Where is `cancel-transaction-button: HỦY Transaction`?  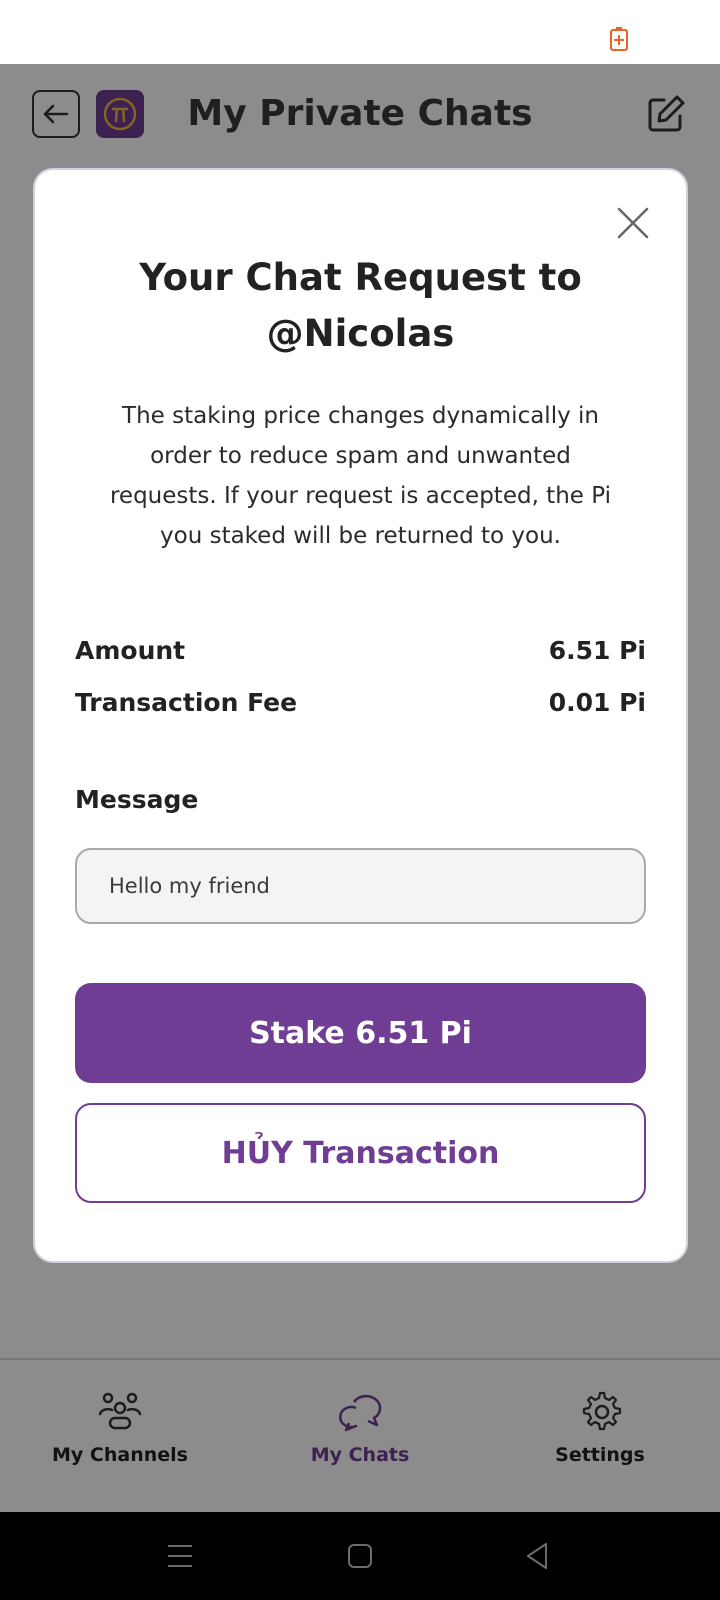 cancel-transaction-button: HỦY Transaction is located at coordinates (360, 1153).